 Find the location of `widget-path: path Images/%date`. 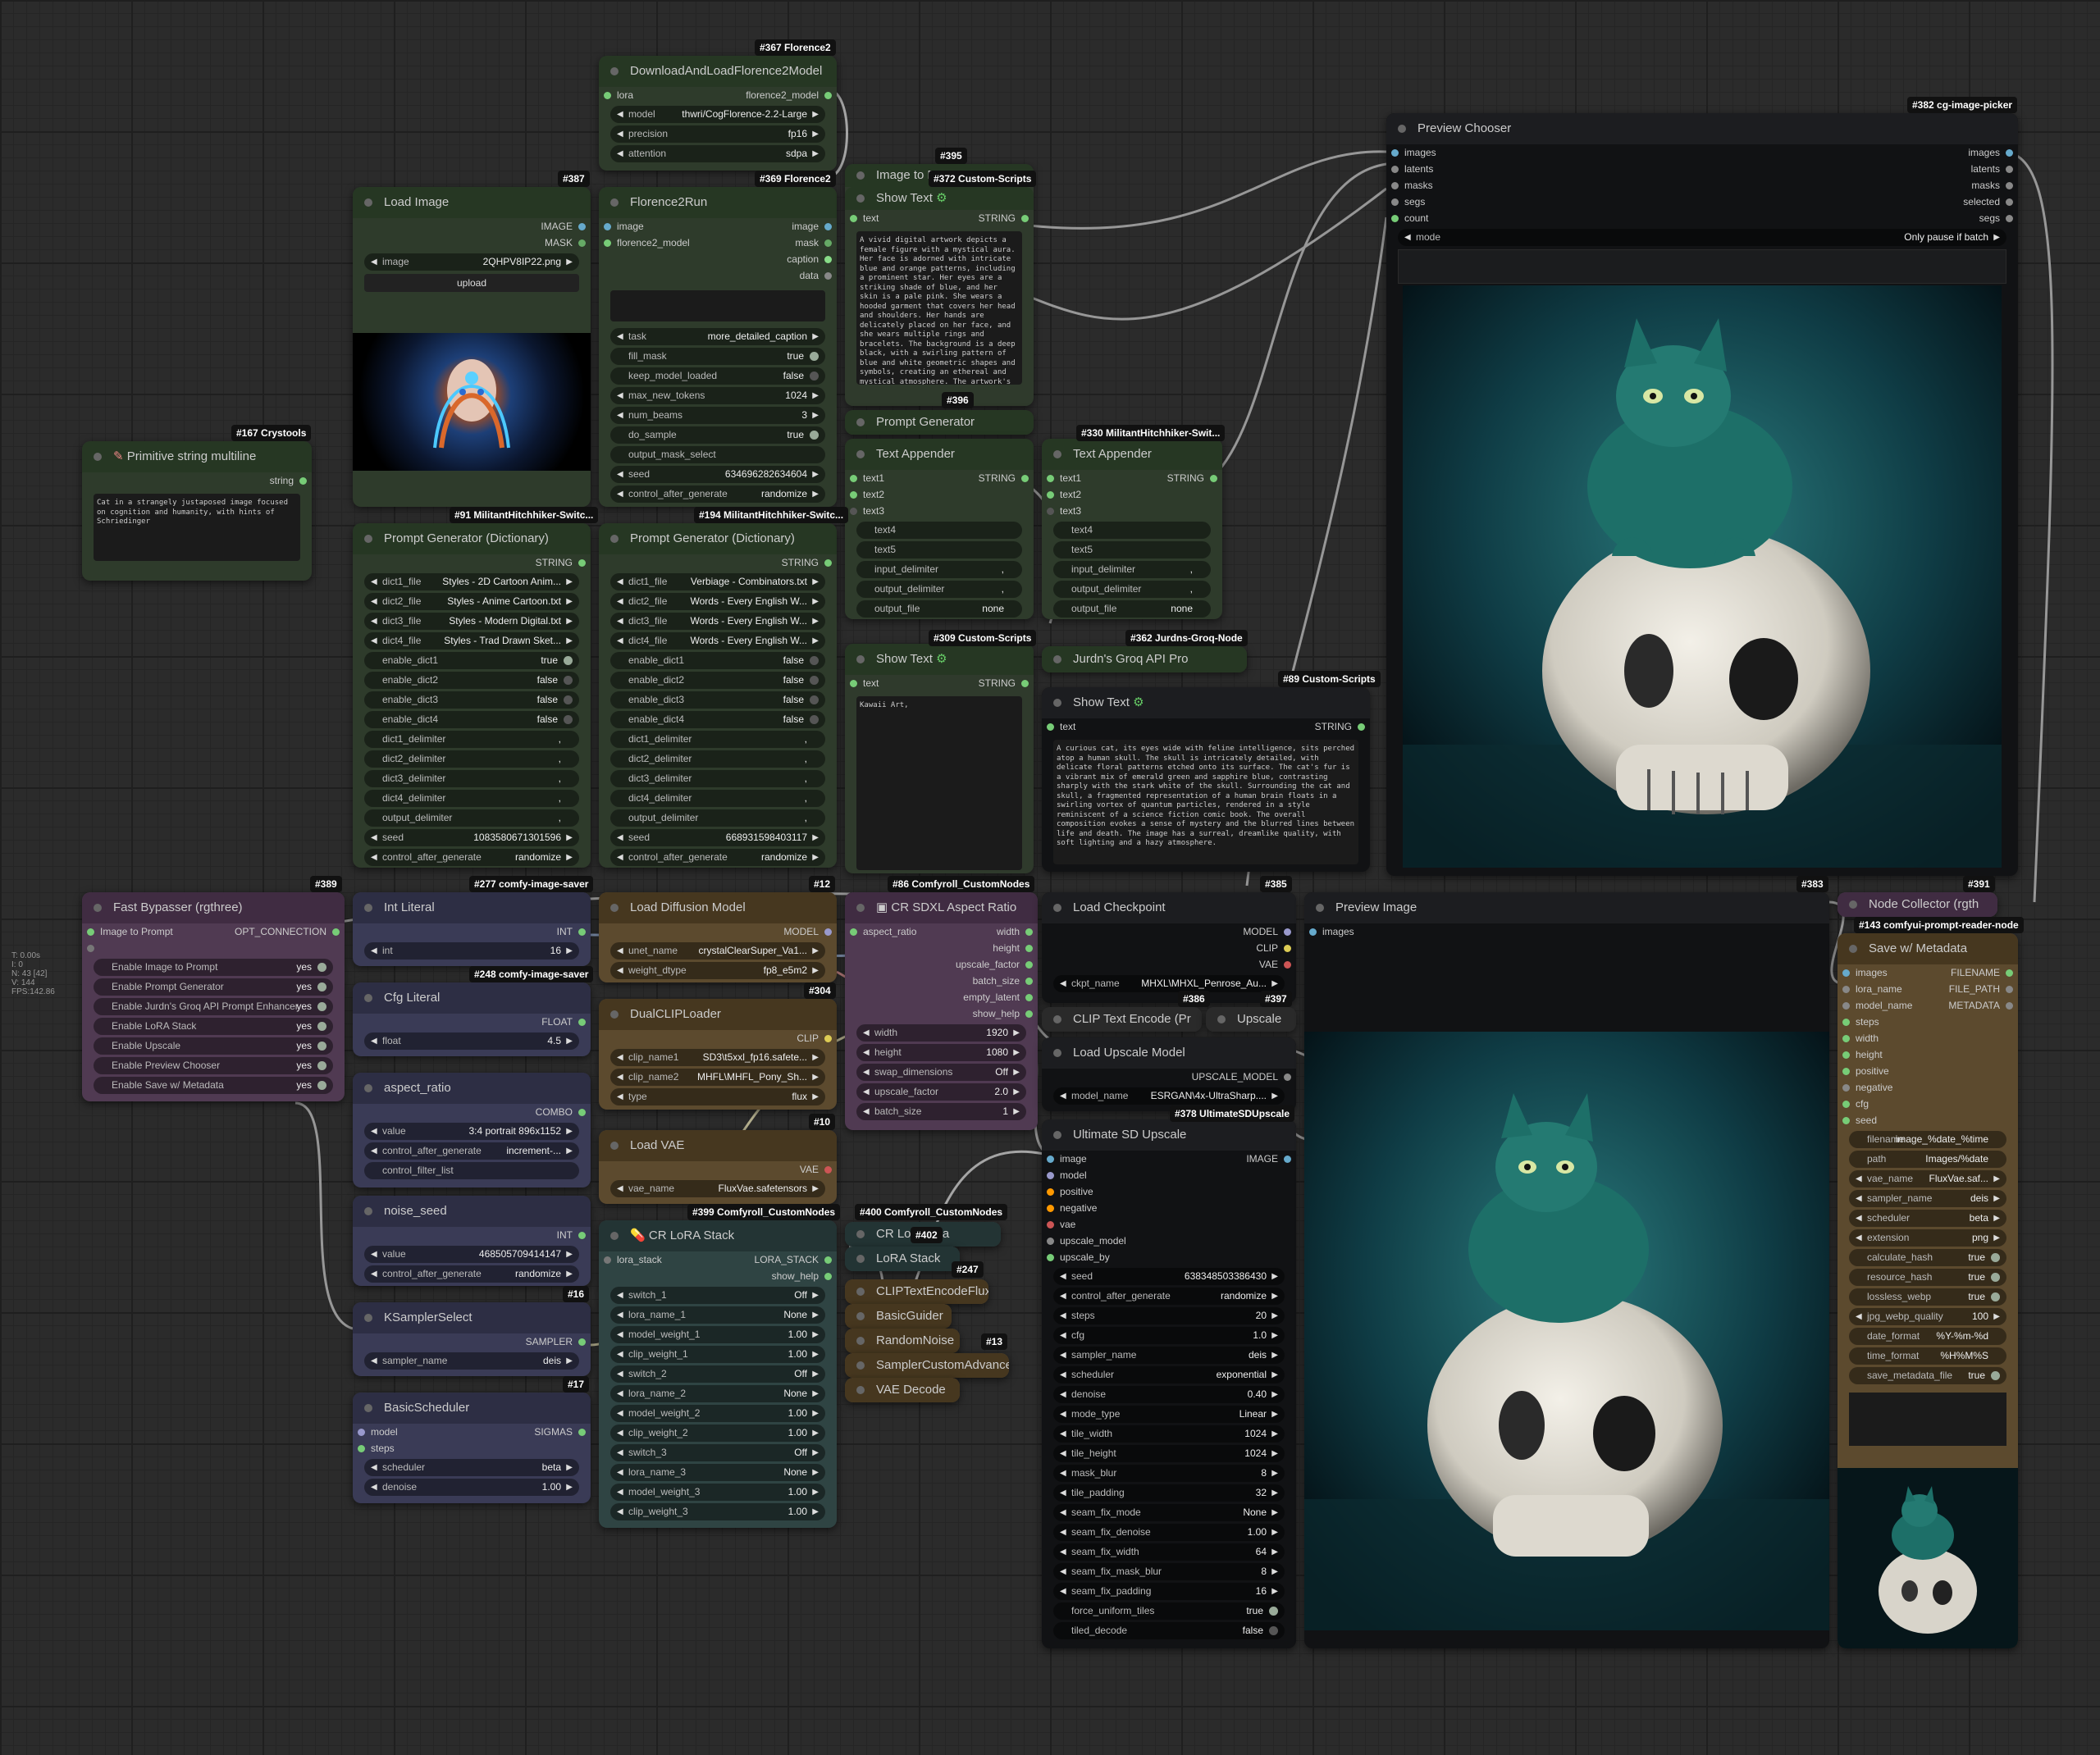

widget-path: path Images/%date is located at coordinates (1927, 1159).